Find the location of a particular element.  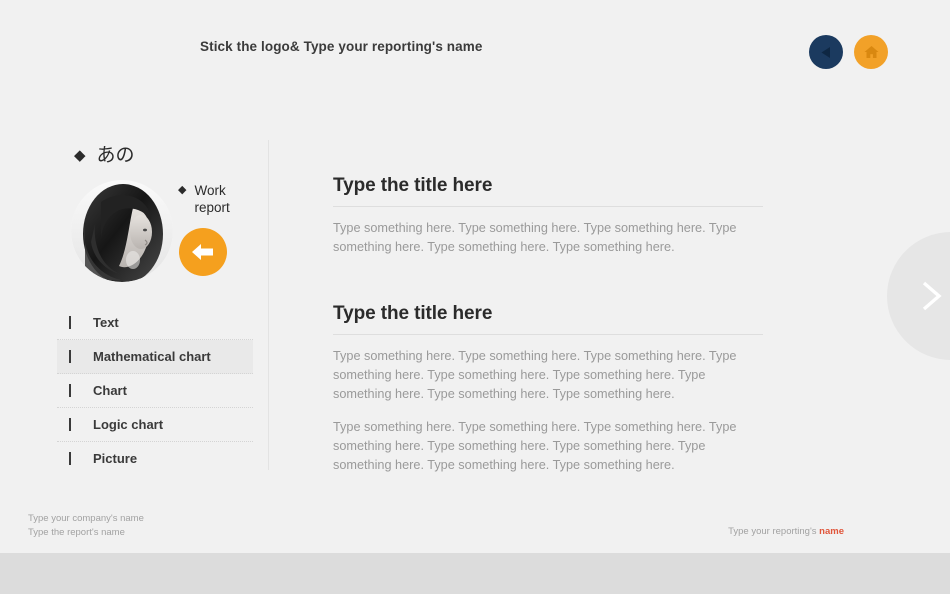

sidebar-item-label: Picture is located at coordinates (115, 458).